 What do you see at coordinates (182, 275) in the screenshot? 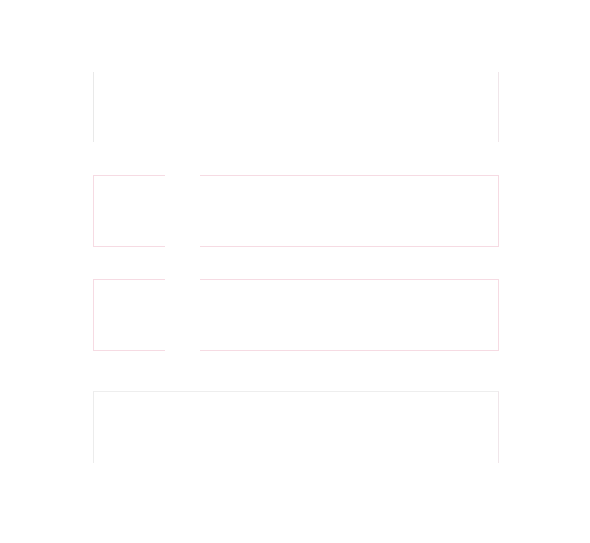
I see `column-gap` at bounding box center [182, 275].